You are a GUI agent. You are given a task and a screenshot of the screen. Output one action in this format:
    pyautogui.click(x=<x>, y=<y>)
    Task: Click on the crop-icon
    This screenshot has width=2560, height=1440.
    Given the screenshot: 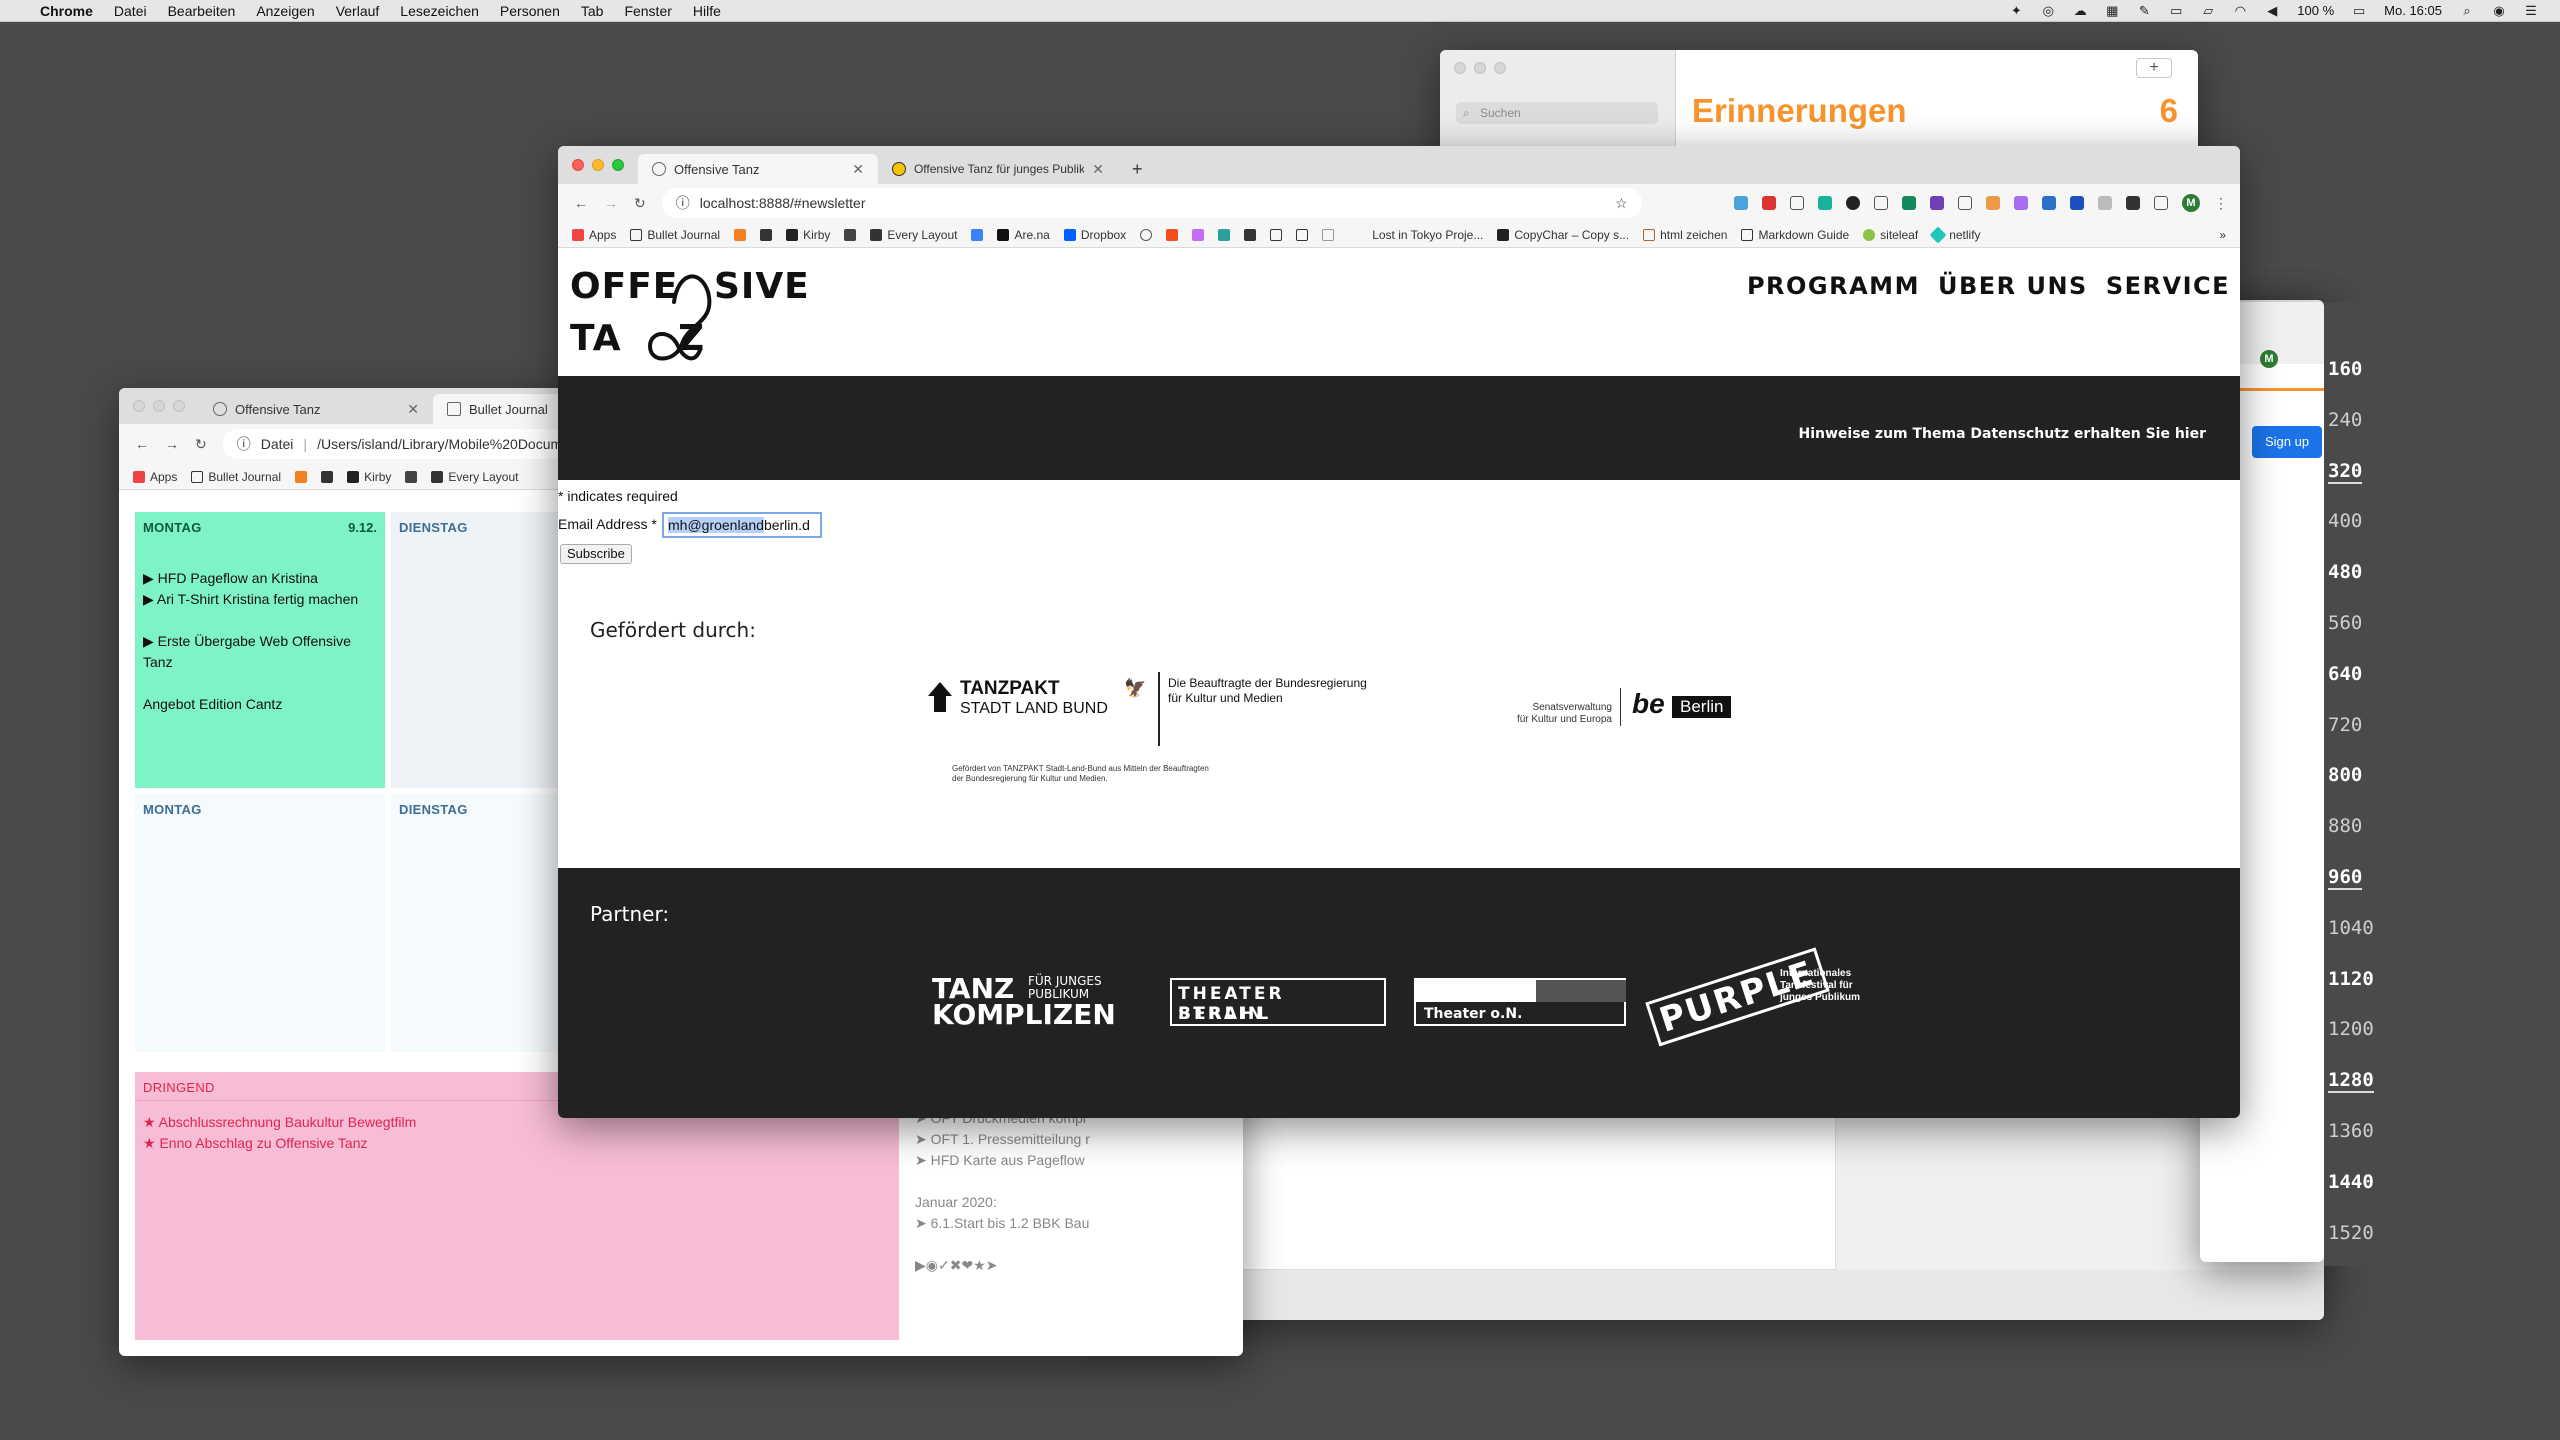 What is the action you would take?
    pyautogui.click(x=1881, y=203)
    